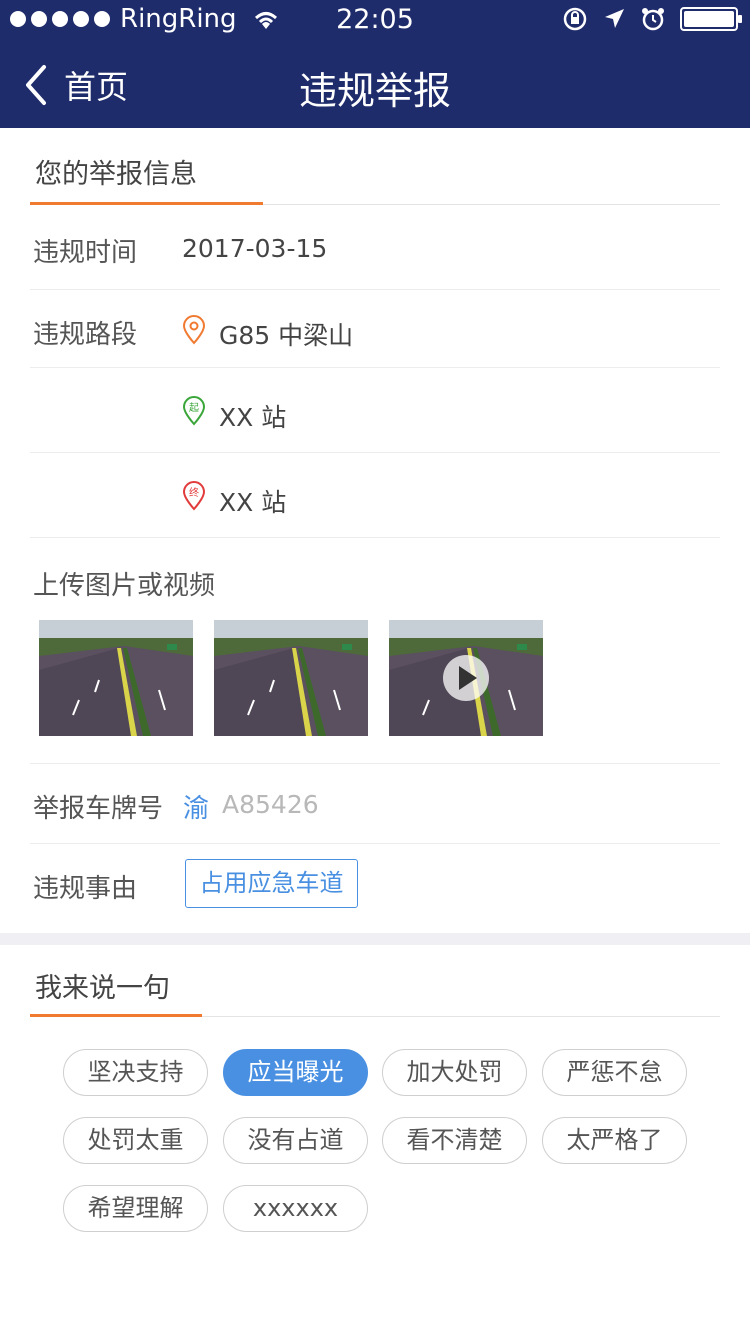  Describe the element at coordinates (255, 248) in the screenshot. I see `violation-time-value: 2017-03-15` at that location.